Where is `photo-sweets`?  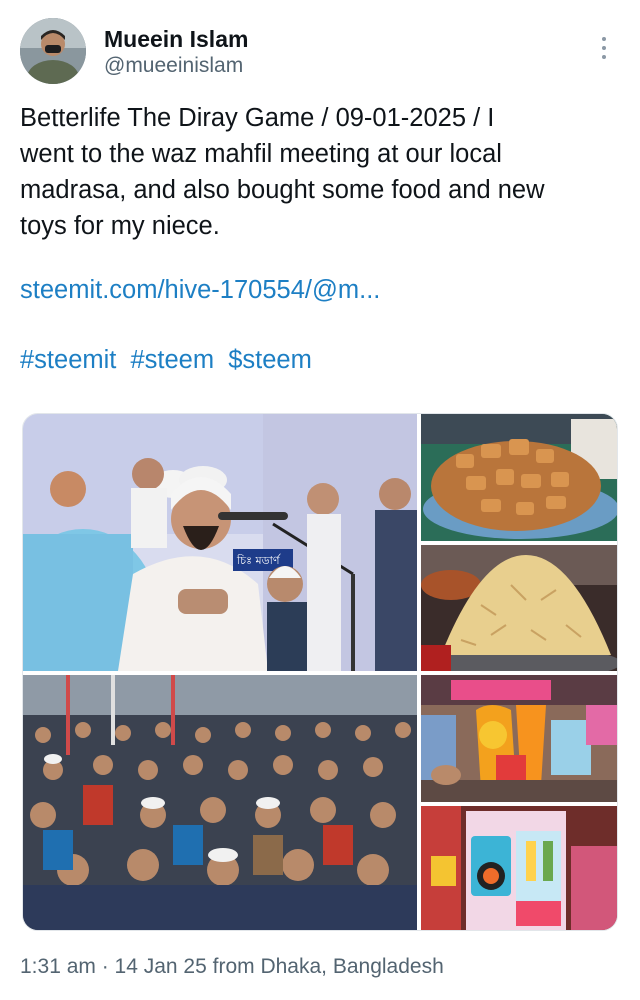
photo-sweets is located at coordinates (519, 477).